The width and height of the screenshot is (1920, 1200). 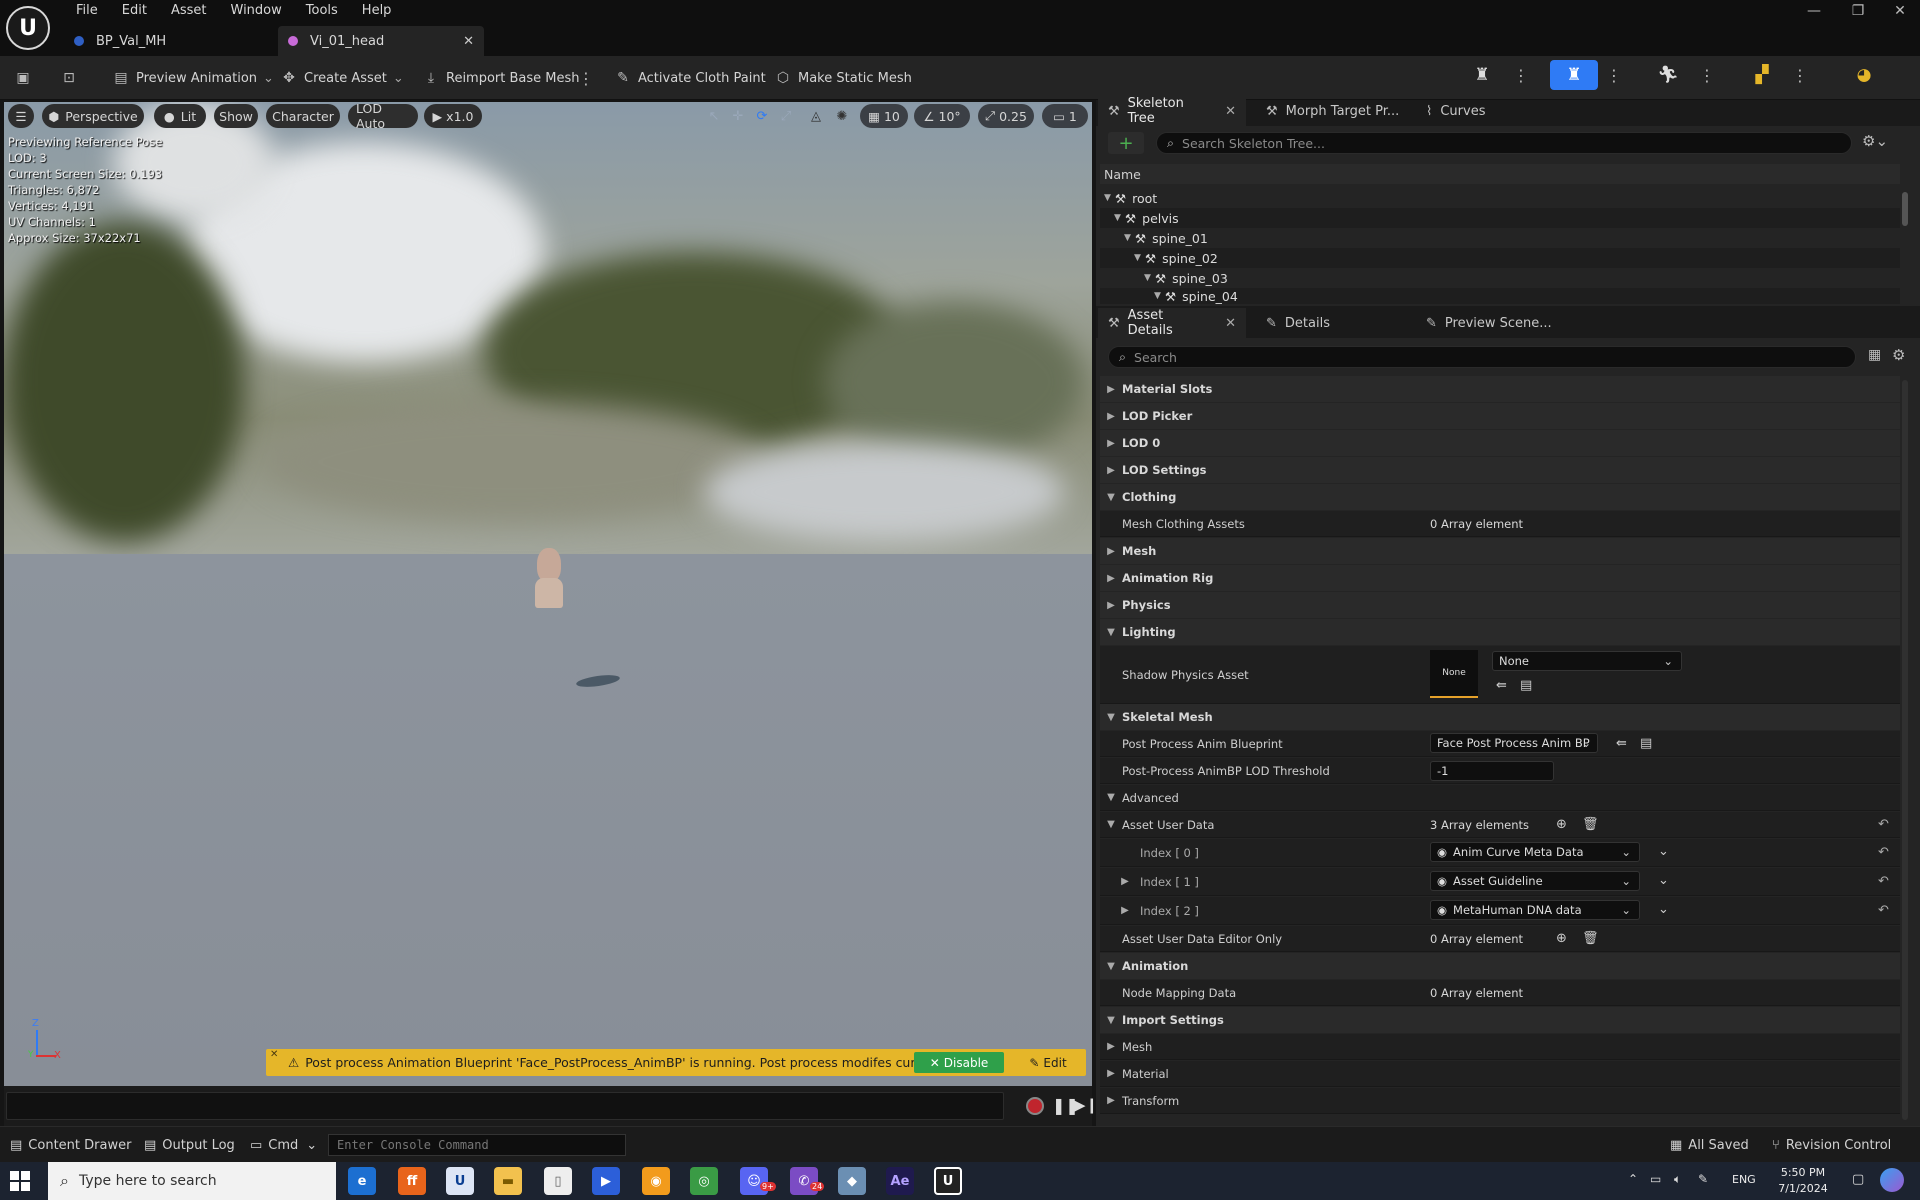 What do you see at coordinates (606, 1181) in the screenshot?
I see `video-app-icon: ▶` at bounding box center [606, 1181].